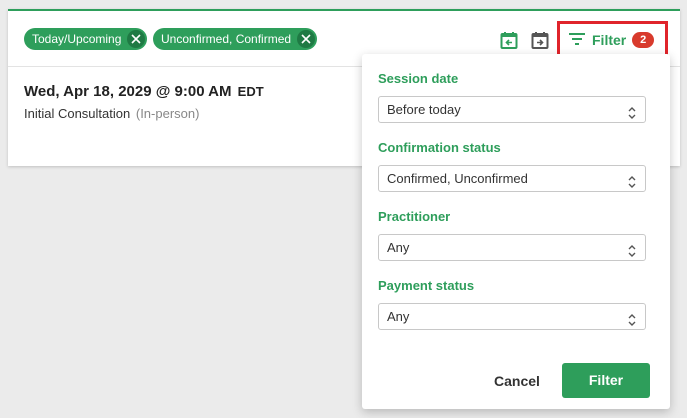 The height and width of the screenshot is (418, 687). I want to click on session-timezone: EDT, so click(250, 91).